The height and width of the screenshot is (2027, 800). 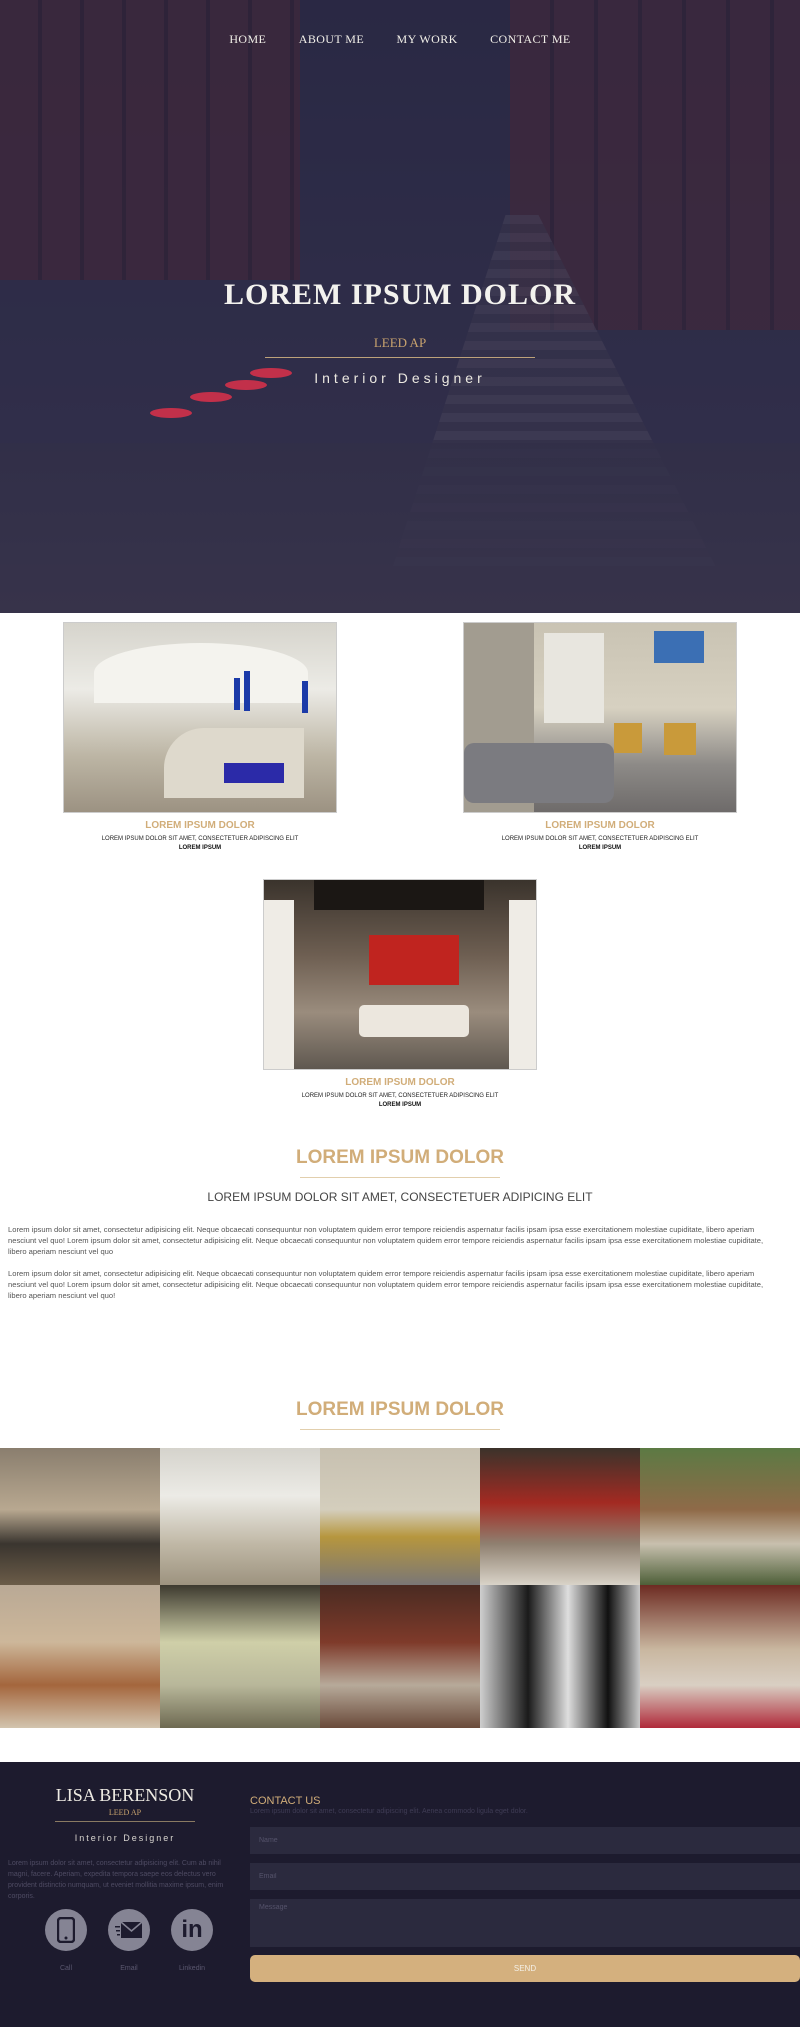 I want to click on wall-tv, so click(x=679, y=647).